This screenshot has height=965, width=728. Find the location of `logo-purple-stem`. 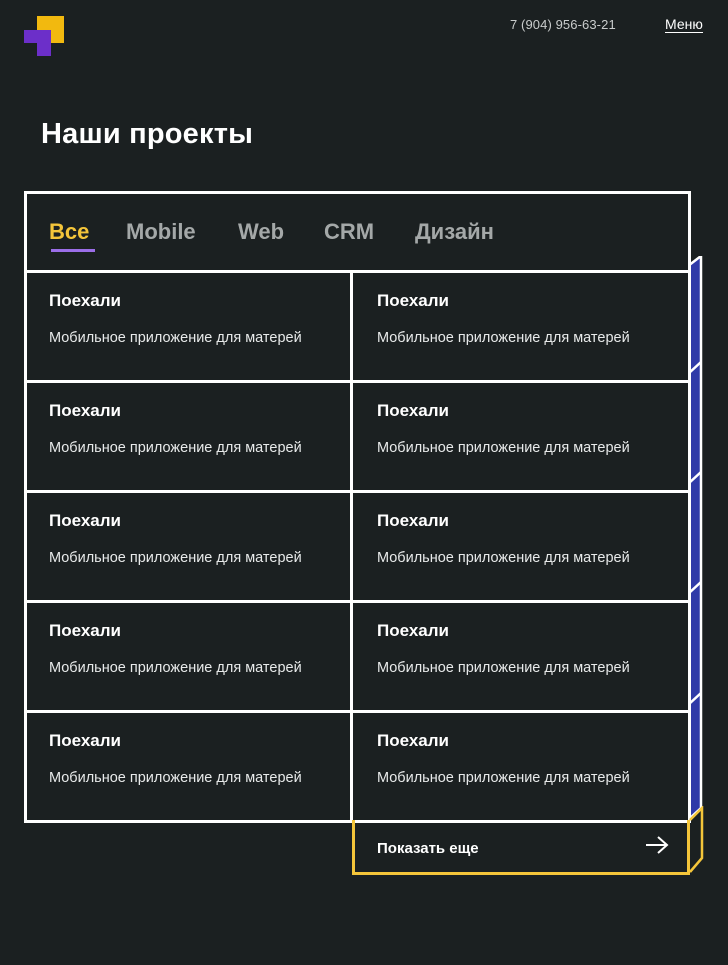

logo-purple-stem is located at coordinates (44, 43).